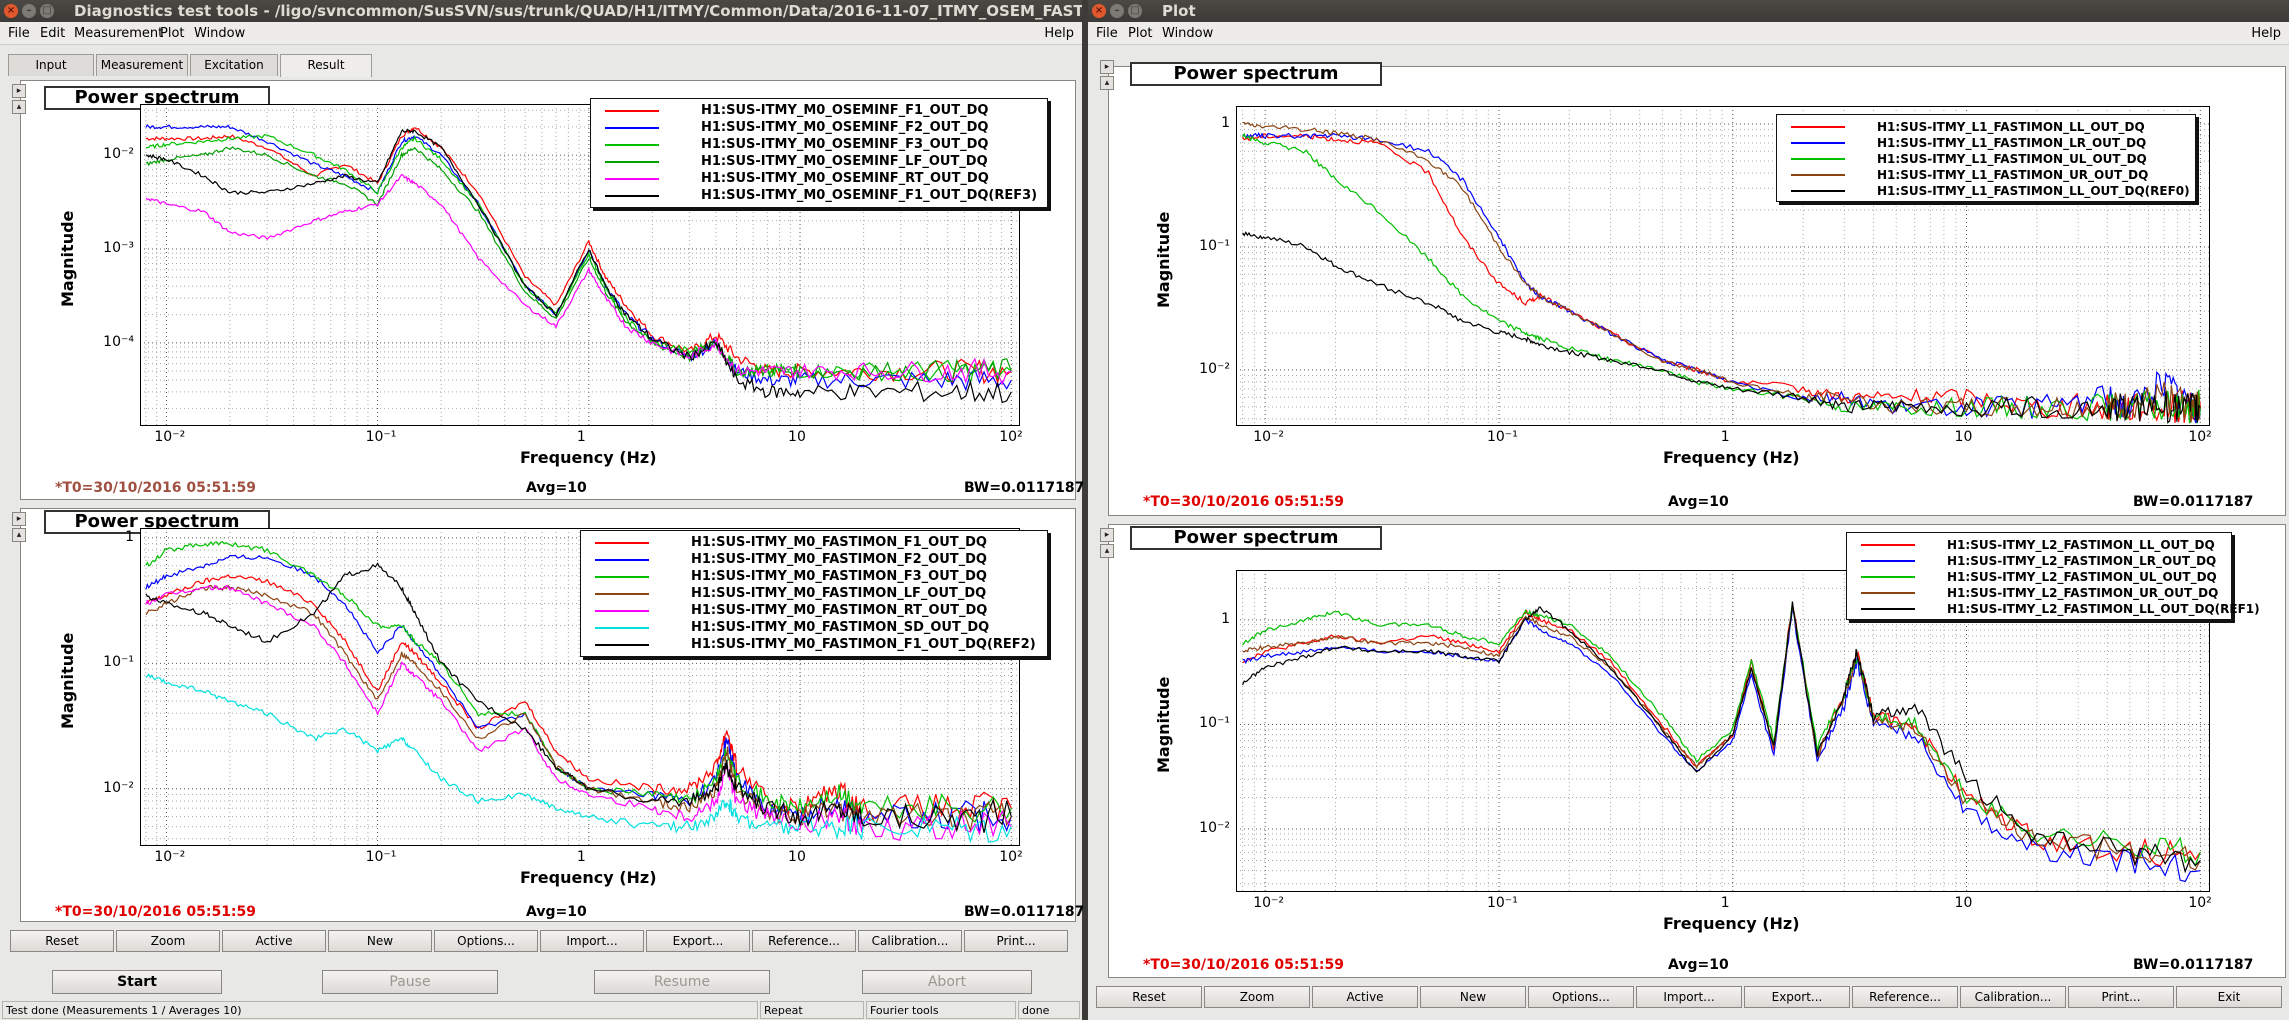  What do you see at coordinates (51, 65) in the screenshot?
I see `tab-input: Input` at bounding box center [51, 65].